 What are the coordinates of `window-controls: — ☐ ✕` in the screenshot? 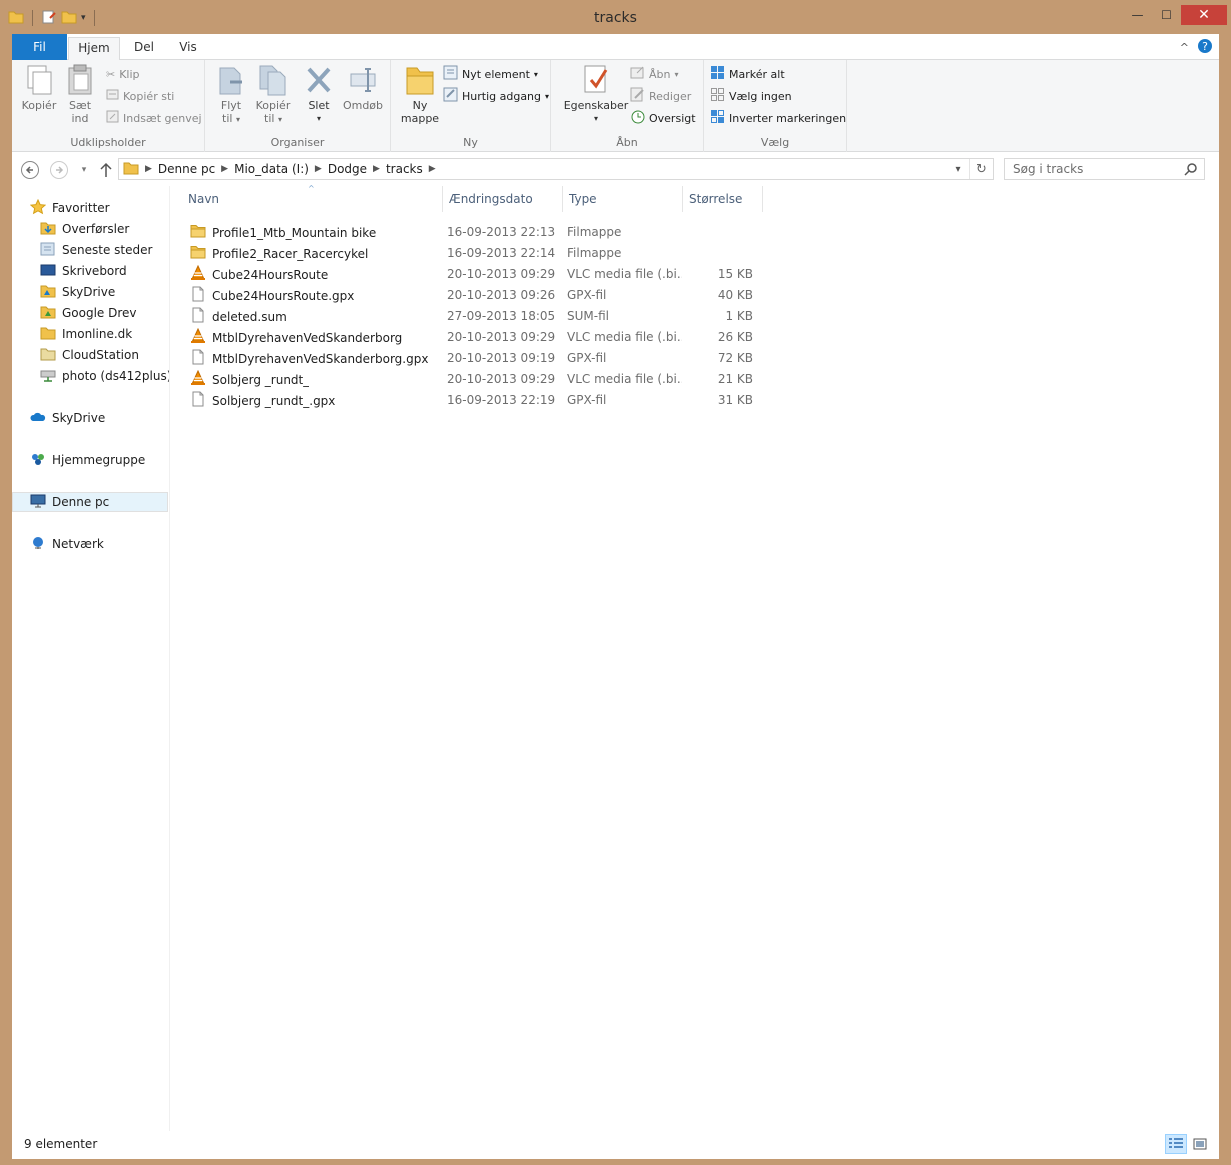 It's located at (1175, 15).